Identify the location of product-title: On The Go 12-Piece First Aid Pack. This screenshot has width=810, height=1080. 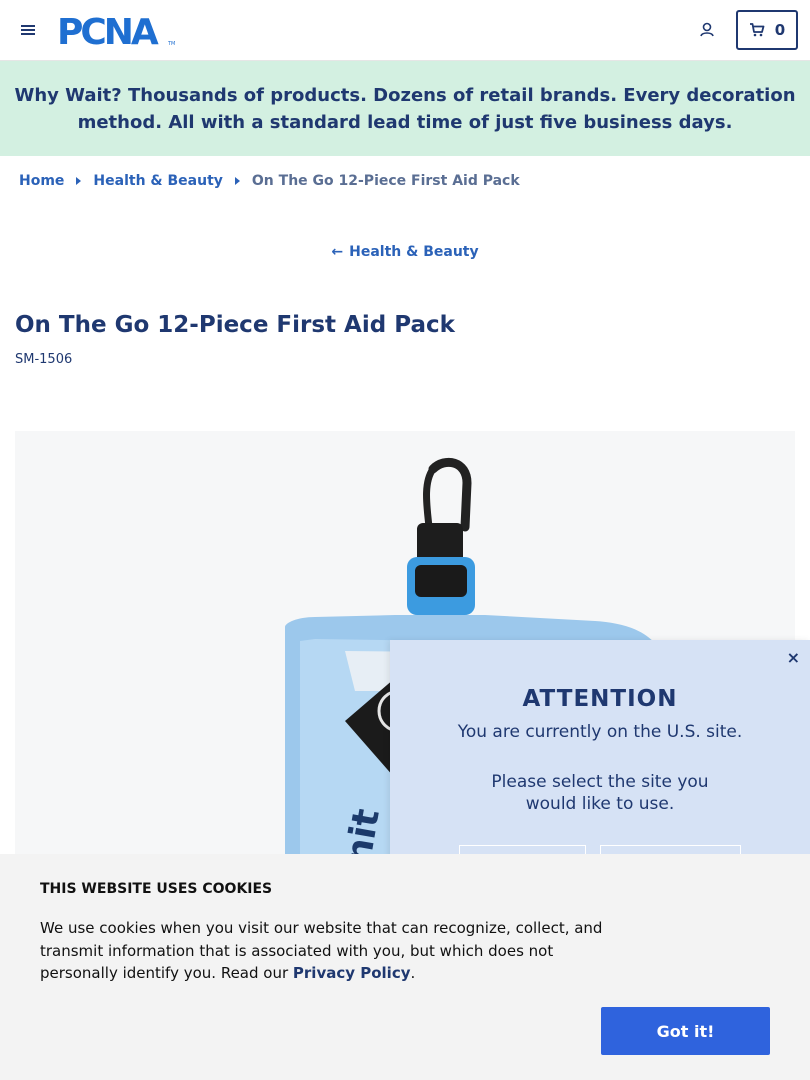
(235, 325).